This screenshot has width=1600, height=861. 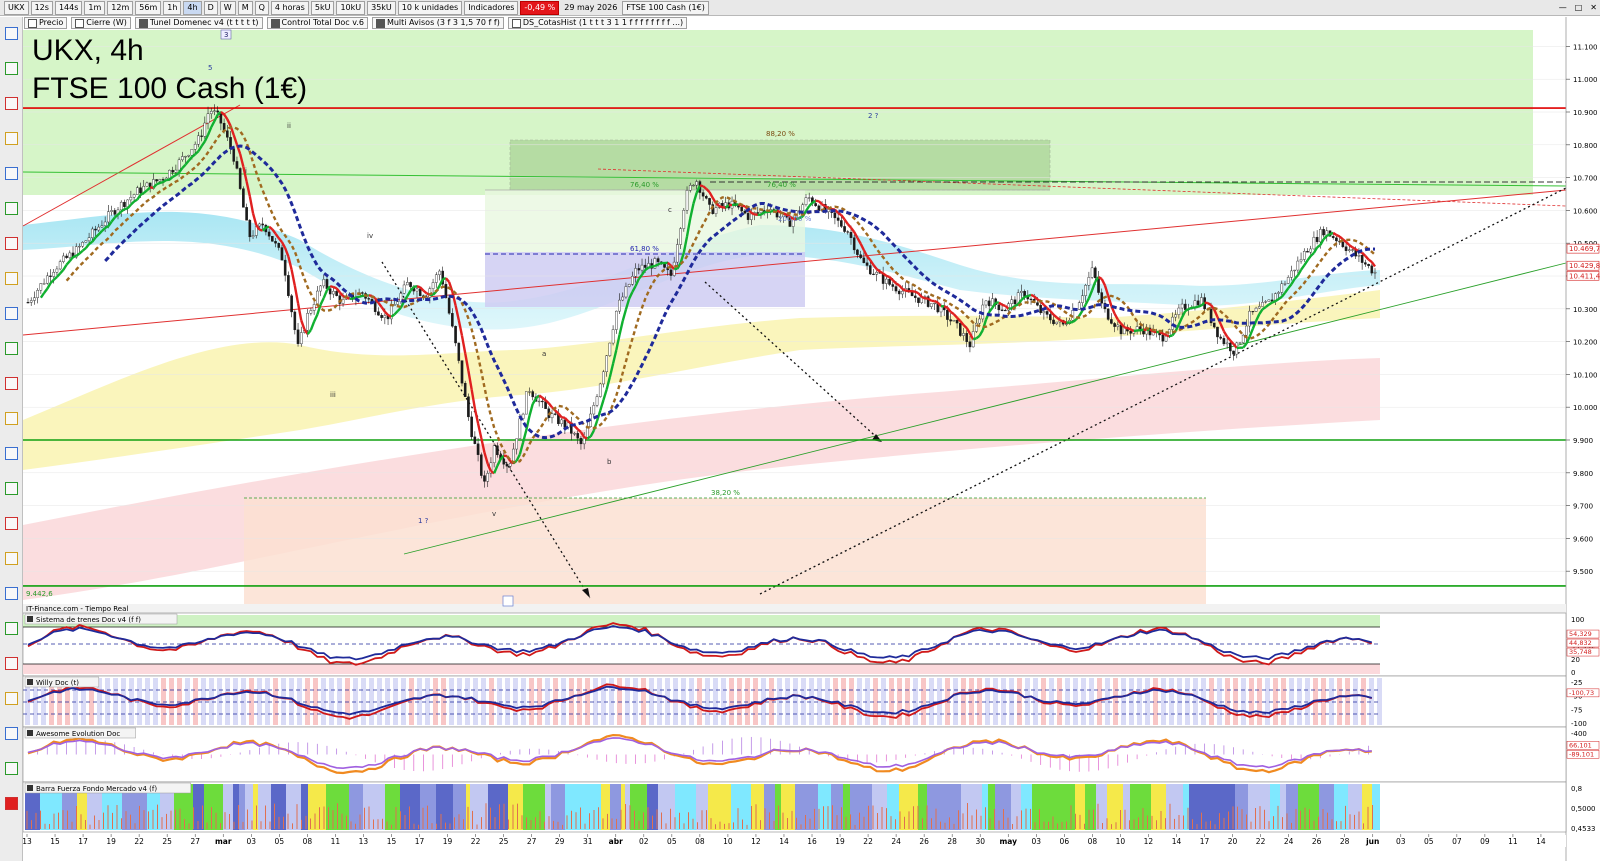 I want to click on channel-icon, so click(x=11, y=453).